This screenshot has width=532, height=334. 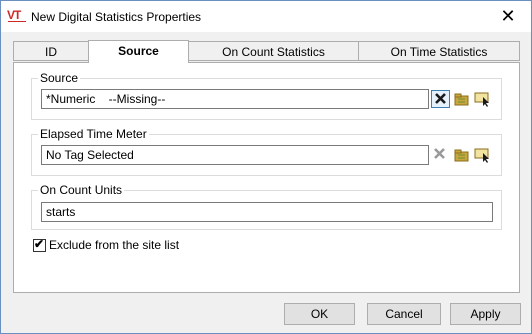 I want to click on ok-button: OK, so click(x=319, y=314).